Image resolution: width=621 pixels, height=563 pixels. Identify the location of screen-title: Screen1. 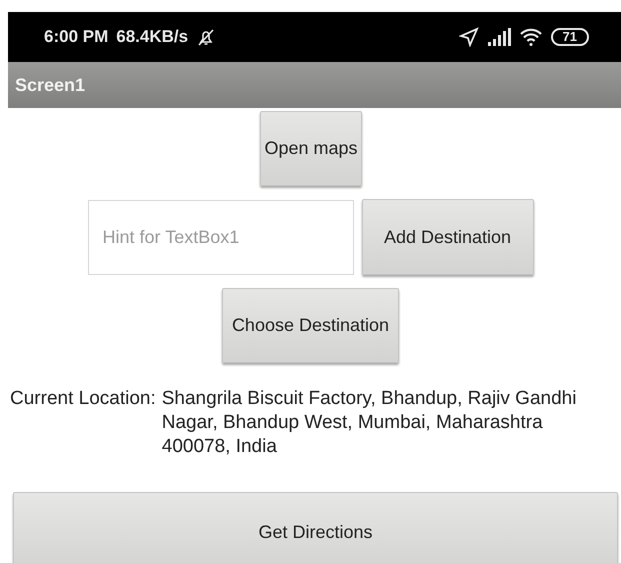
(50, 85).